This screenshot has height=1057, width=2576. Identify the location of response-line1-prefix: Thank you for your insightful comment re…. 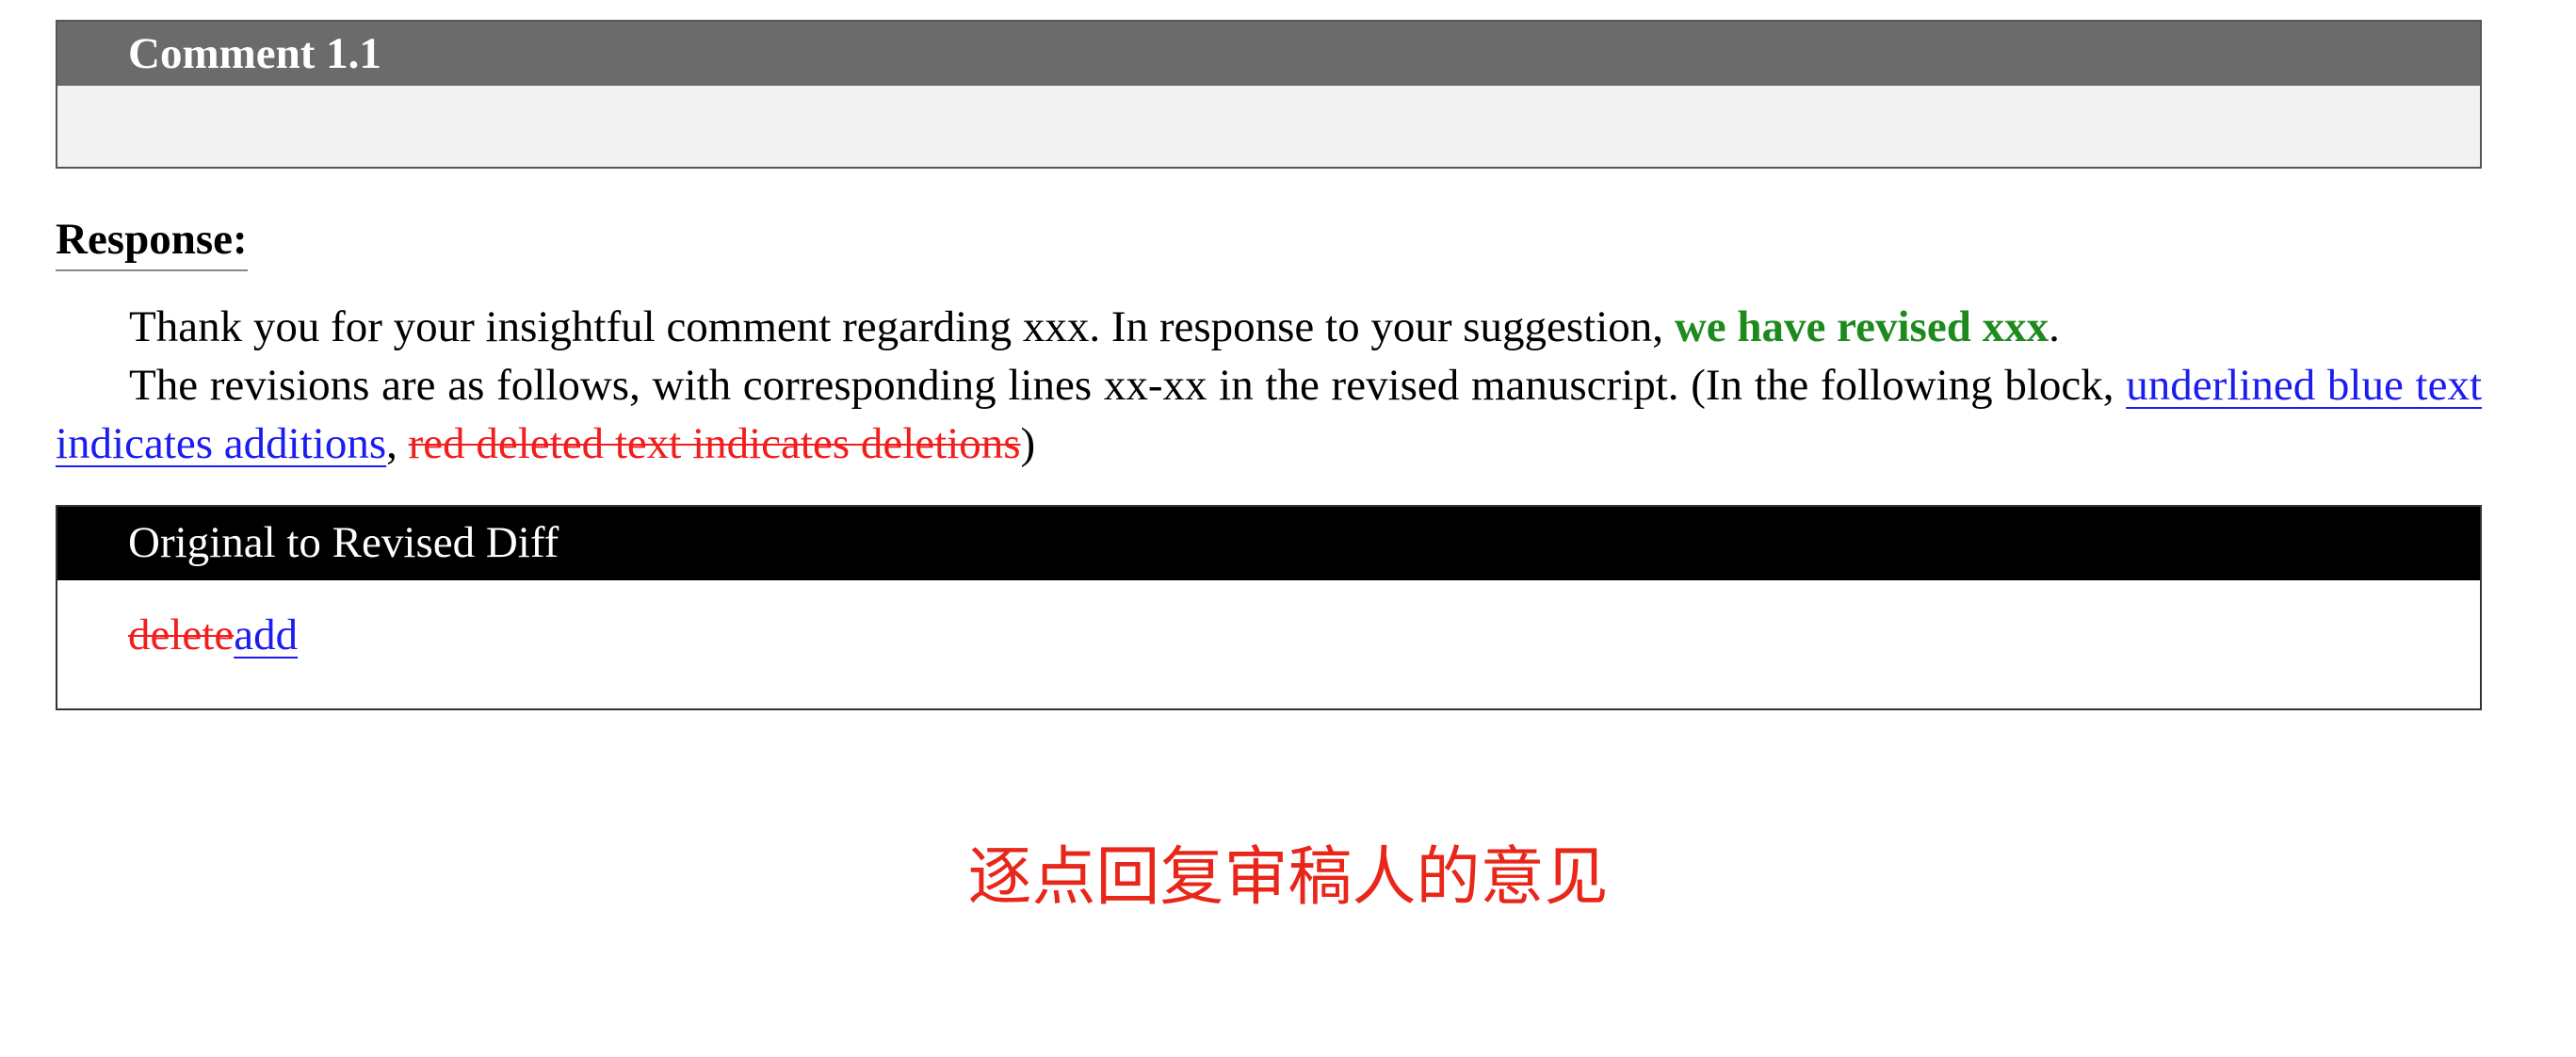
(902, 326).